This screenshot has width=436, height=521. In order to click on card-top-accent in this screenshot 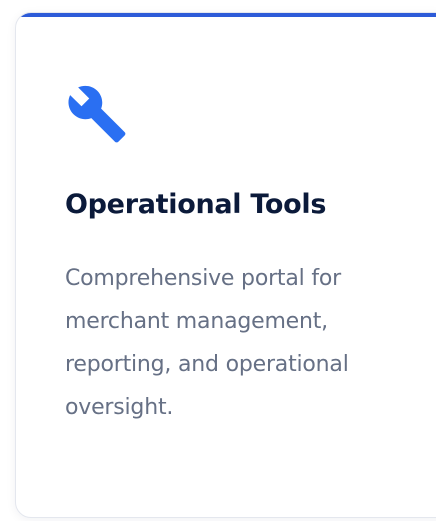, I will do `click(226, 15)`.